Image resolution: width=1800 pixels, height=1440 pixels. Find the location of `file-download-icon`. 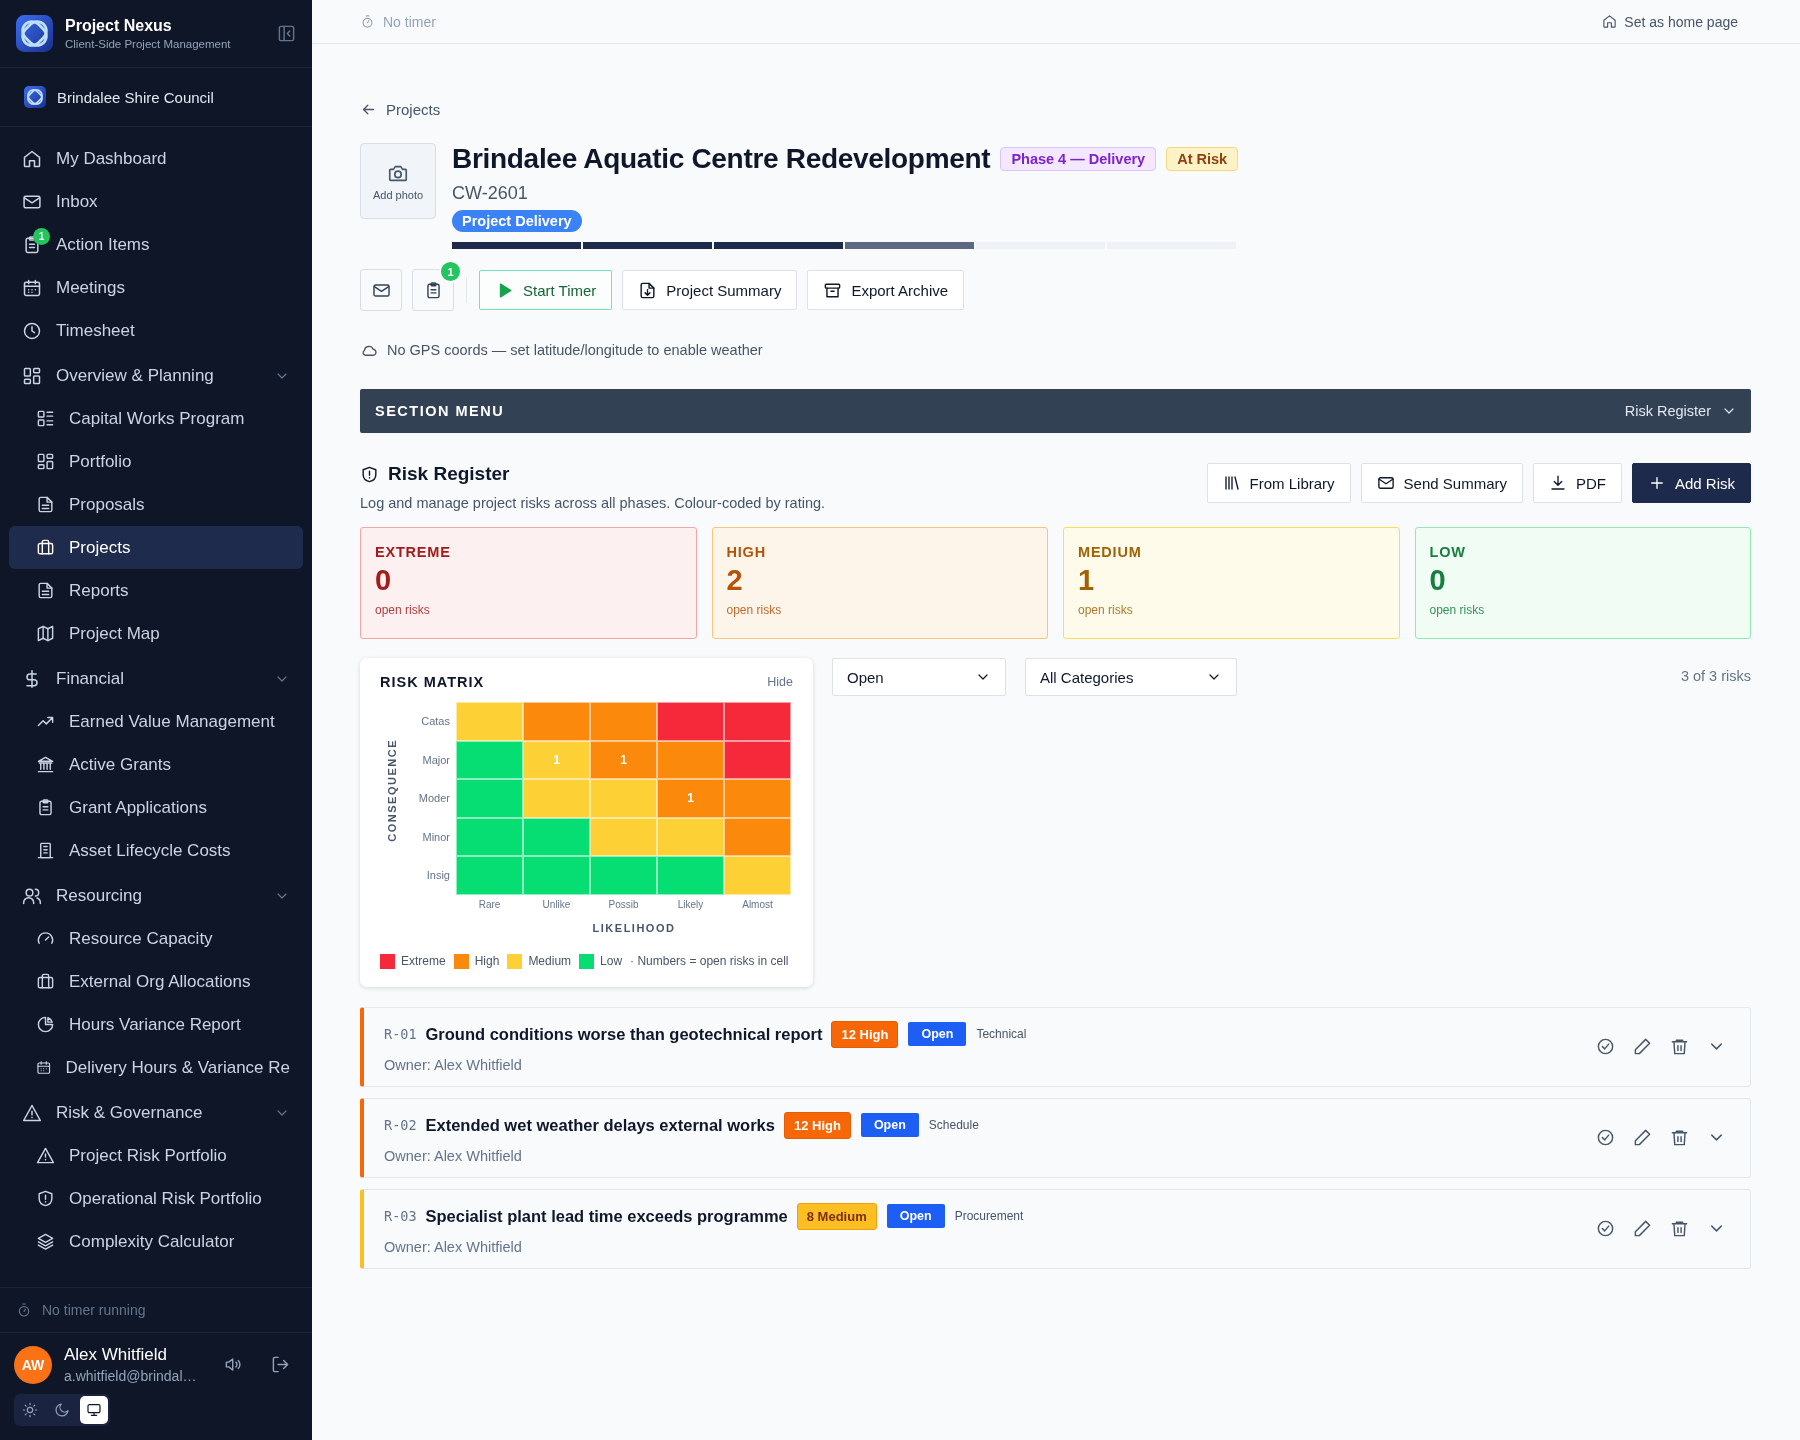

file-download-icon is located at coordinates (648, 290).